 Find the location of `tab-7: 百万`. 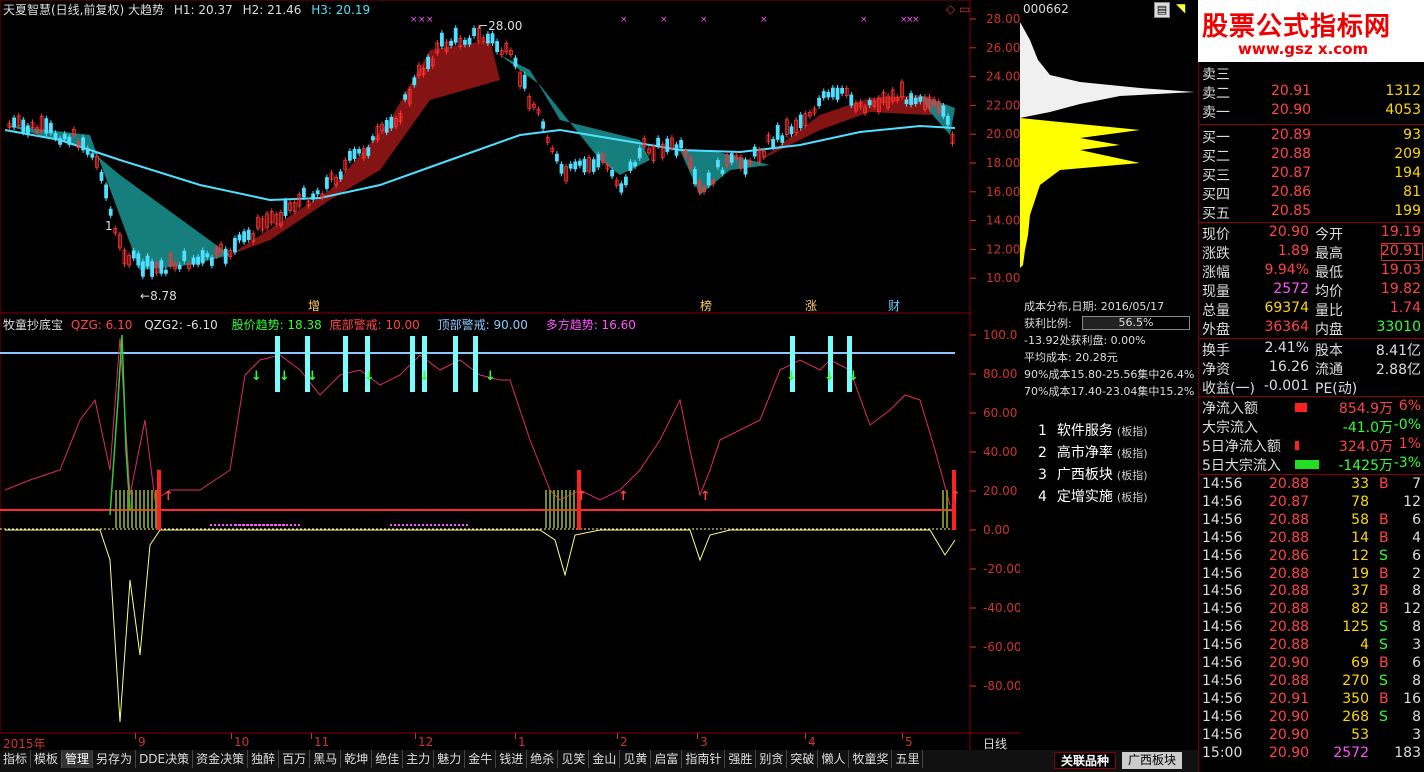

tab-7: 百万 is located at coordinates (295, 759).